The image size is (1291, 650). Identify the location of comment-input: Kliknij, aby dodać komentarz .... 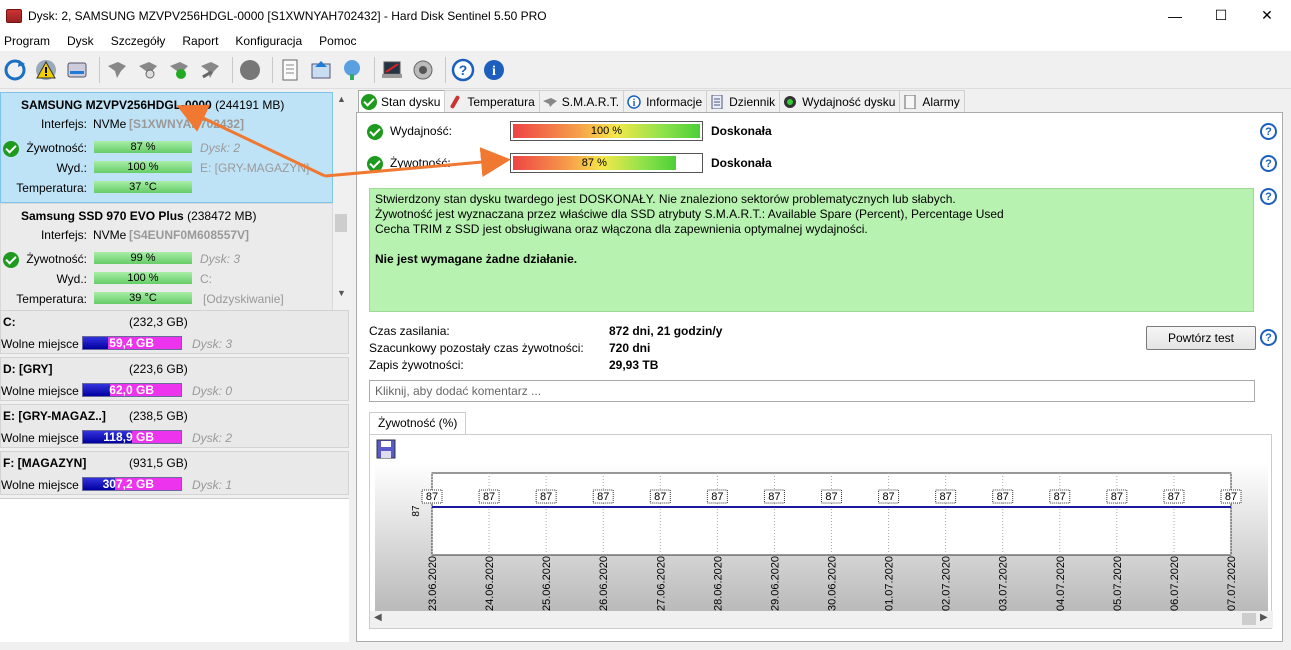
(812, 391).